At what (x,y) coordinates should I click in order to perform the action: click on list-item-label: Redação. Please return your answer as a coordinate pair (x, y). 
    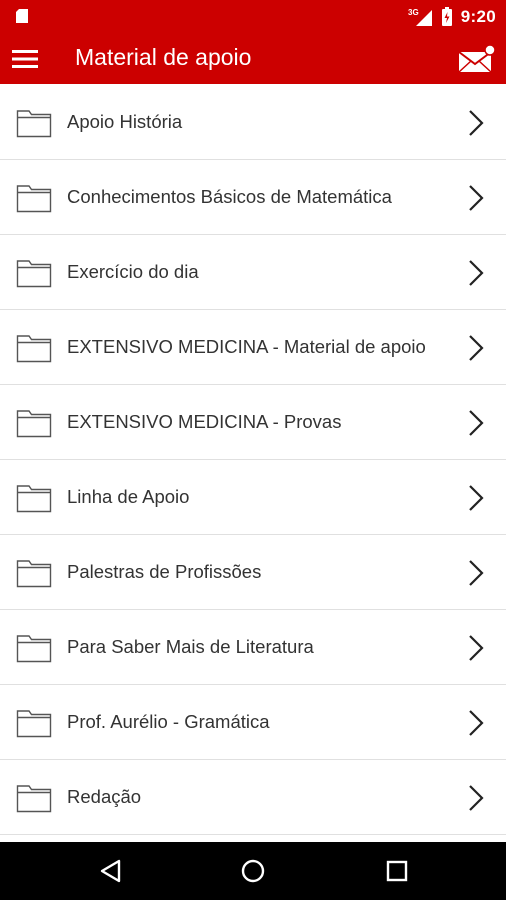
    Looking at the image, I should click on (104, 796).